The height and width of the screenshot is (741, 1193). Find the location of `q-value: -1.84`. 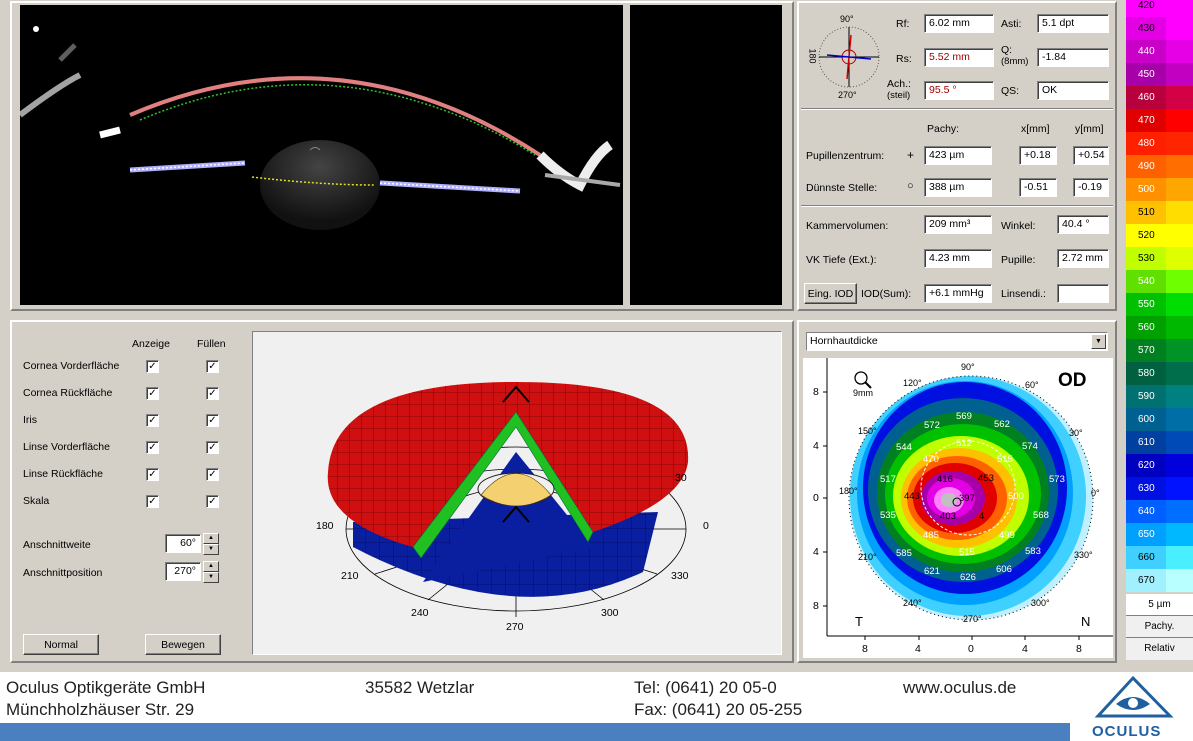

q-value: -1.84 is located at coordinates (1073, 57).